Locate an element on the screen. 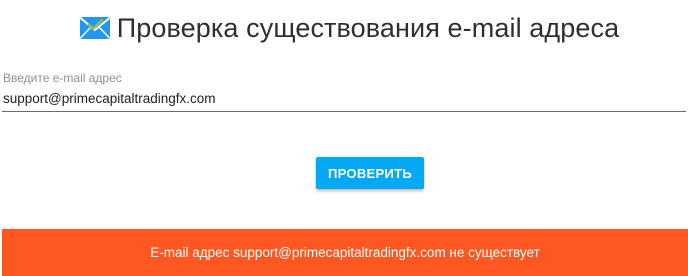 The height and width of the screenshot is (276, 688). email-field-label: Введите e-mail адрес is located at coordinates (62, 78).